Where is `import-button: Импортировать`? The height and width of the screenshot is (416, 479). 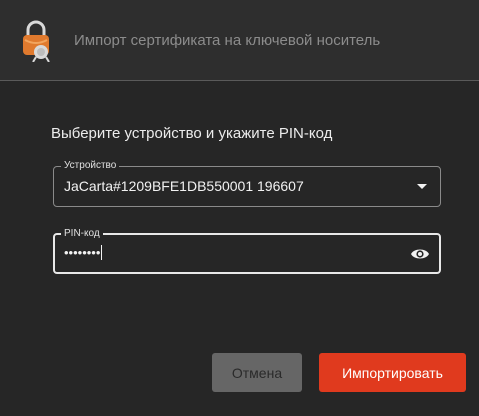 import-button: Импортировать is located at coordinates (392, 372).